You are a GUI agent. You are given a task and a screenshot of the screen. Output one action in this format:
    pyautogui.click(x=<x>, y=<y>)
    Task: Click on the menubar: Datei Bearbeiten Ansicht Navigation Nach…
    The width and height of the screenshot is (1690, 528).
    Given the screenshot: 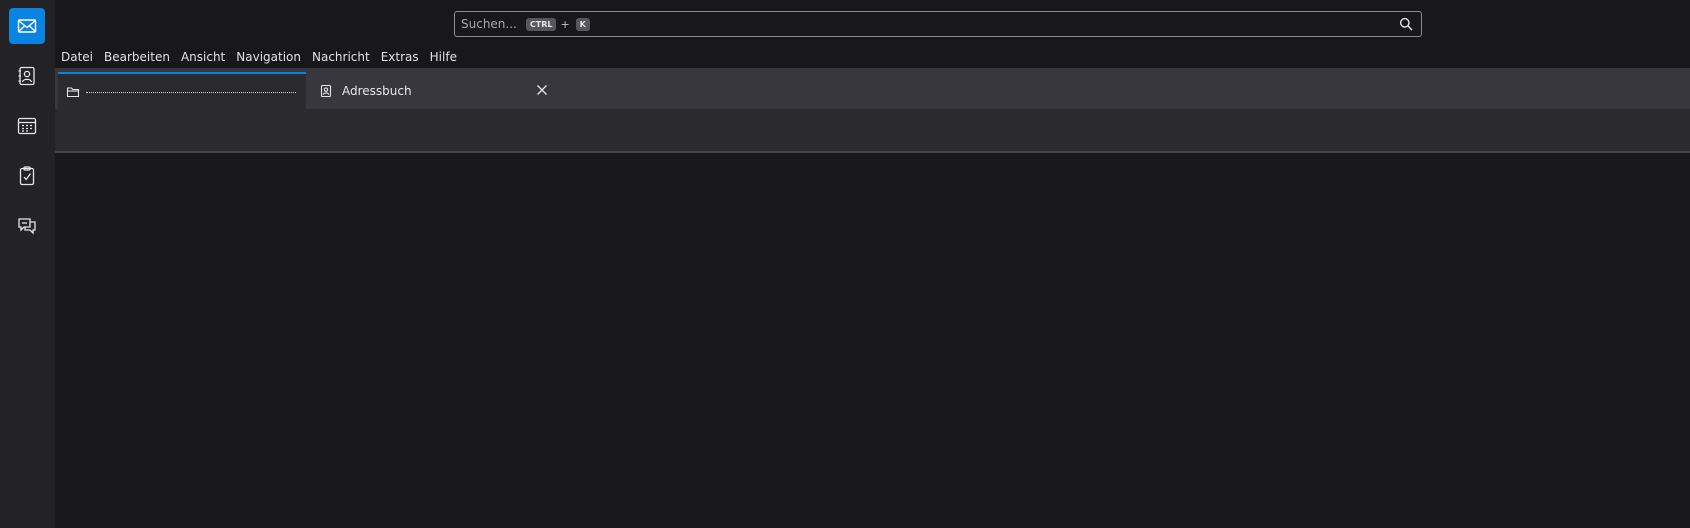 What is the action you would take?
    pyautogui.click(x=872, y=57)
    